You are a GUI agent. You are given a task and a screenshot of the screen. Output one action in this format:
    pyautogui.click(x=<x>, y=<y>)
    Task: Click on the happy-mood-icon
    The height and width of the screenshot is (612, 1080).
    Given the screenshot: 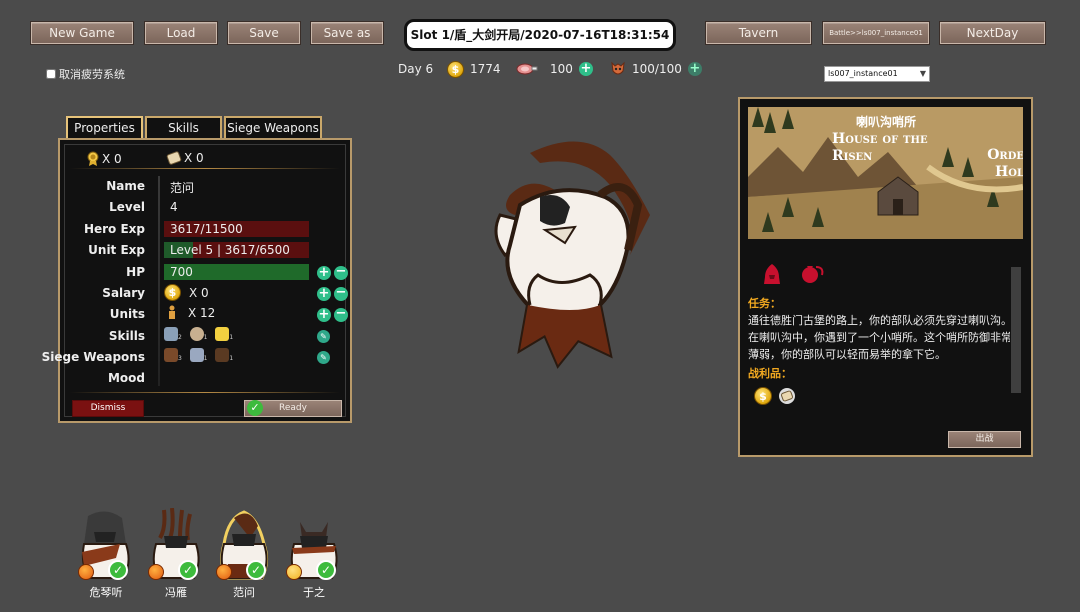 What is the action you would take?
    pyautogui.click(x=294, y=572)
    